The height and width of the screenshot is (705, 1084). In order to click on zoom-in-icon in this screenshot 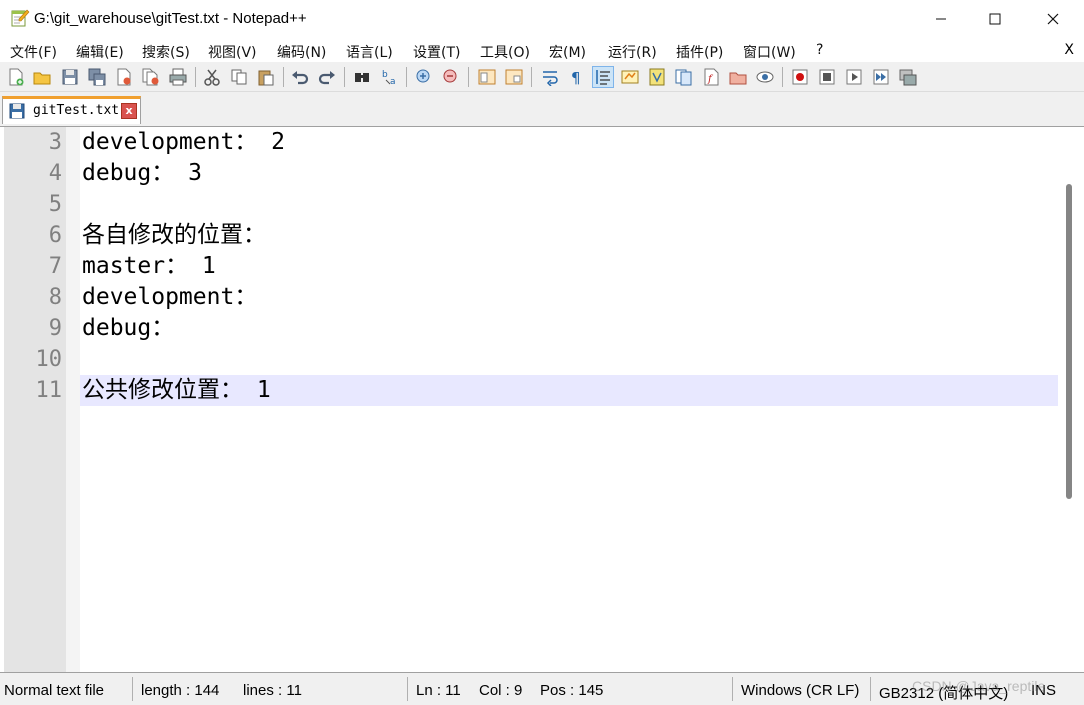, I will do `click(423, 76)`.